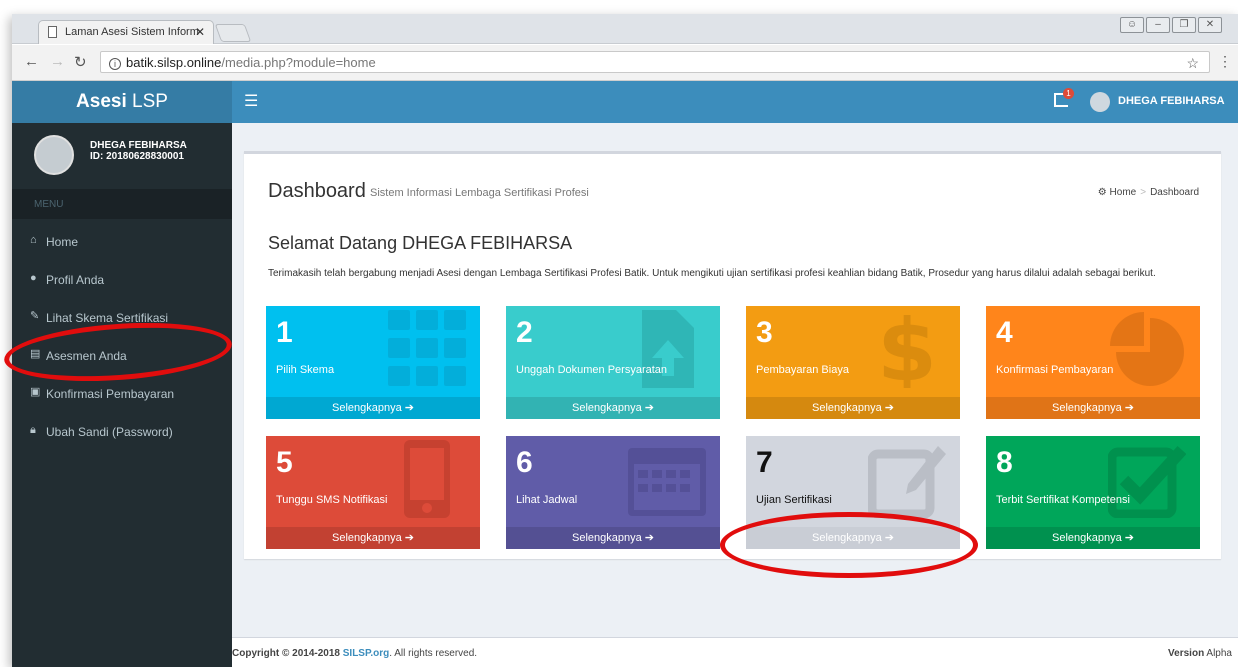 The width and height of the screenshot is (1238, 667). Describe the element at coordinates (1148, 192) in the screenshot. I see `breadcrumb: ⚙ Home > Dashboard` at that location.